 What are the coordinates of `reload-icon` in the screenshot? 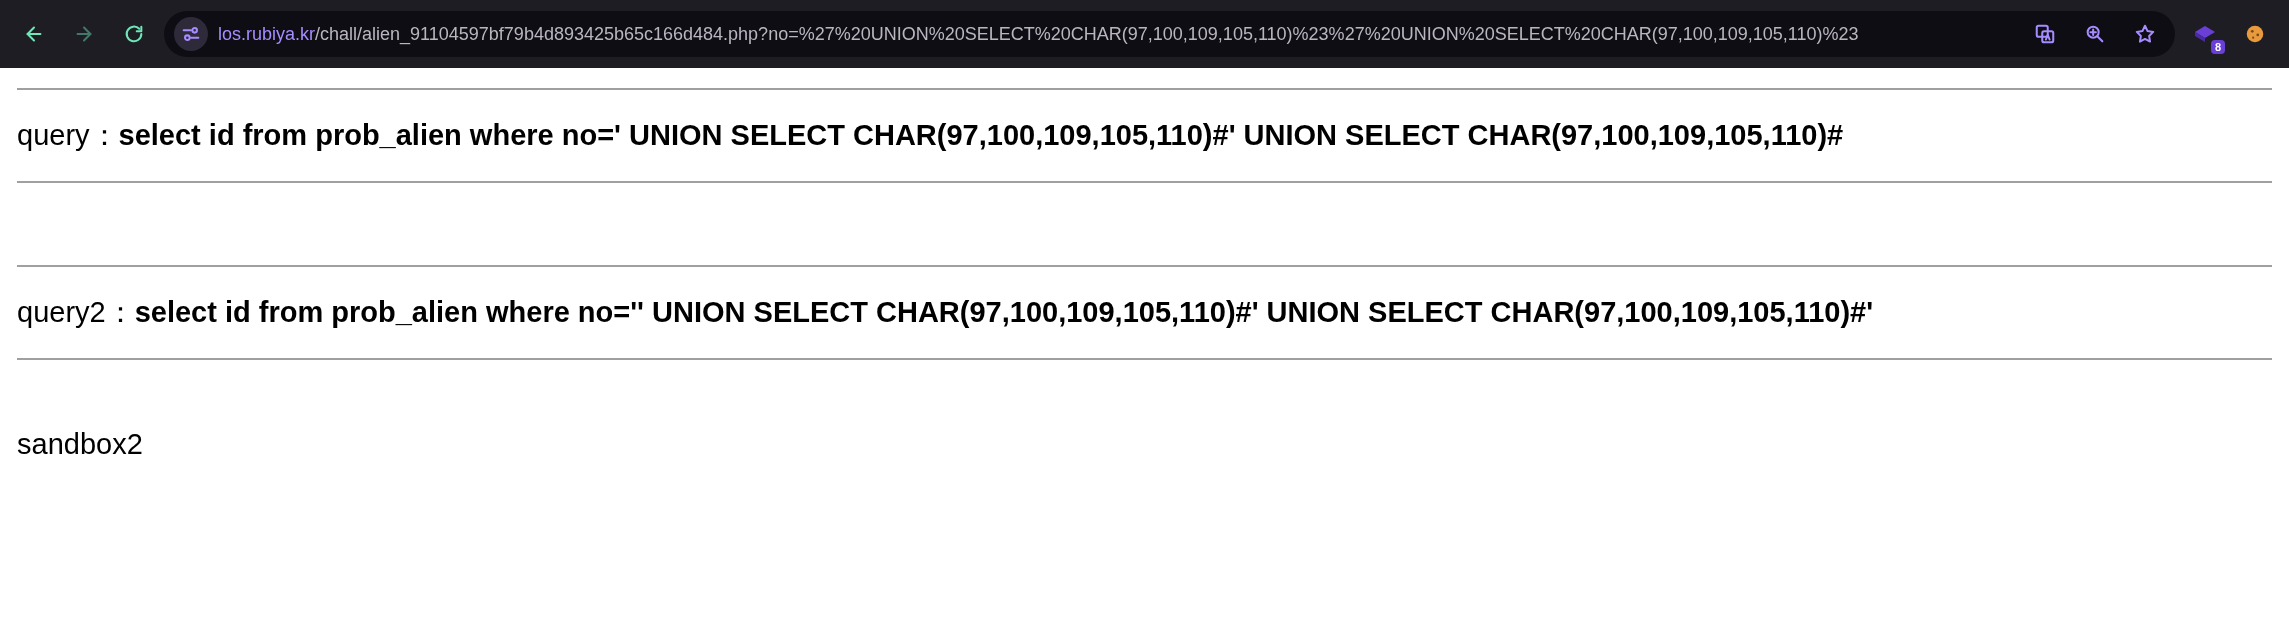 It's located at (134, 34).